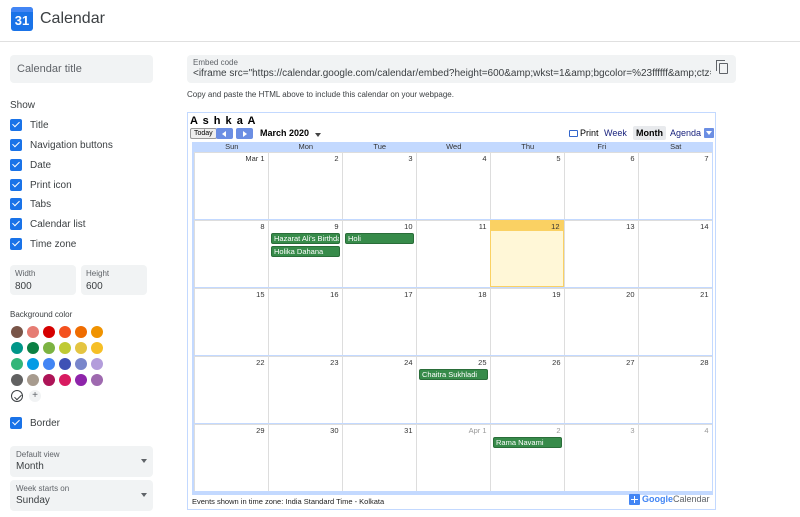 The image size is (800, 517). I want to click on show-option: Date, so click(30, 165).